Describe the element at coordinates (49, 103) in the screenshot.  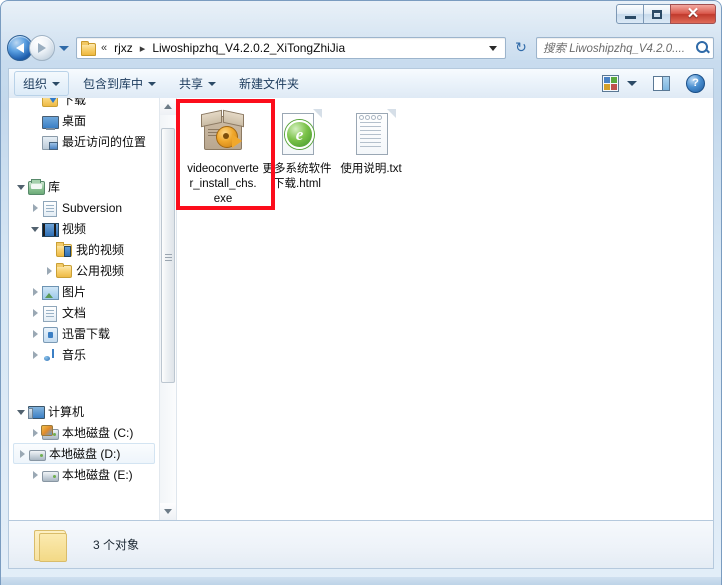
I see `download-folder-icon` at that location.